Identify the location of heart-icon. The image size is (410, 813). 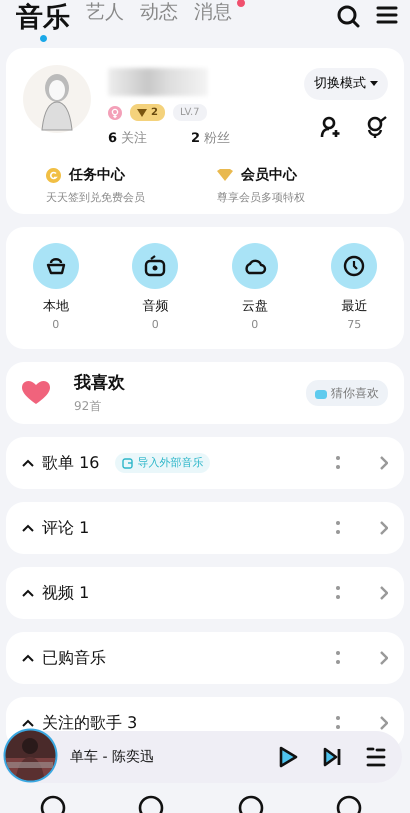
(36, 393).